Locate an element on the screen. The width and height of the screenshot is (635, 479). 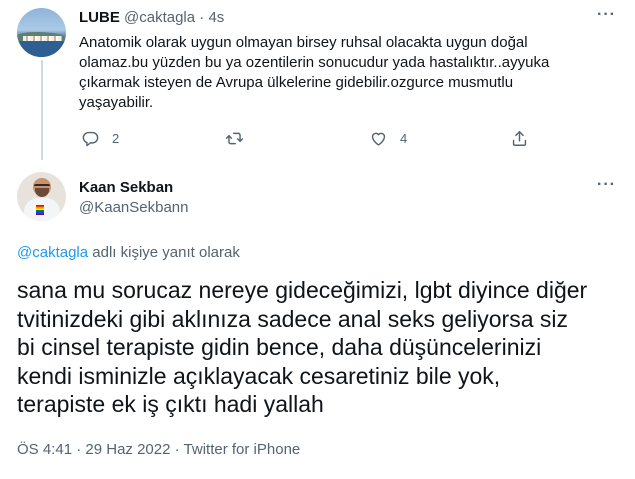
retweet-icon is located at coordinates (234, 138).